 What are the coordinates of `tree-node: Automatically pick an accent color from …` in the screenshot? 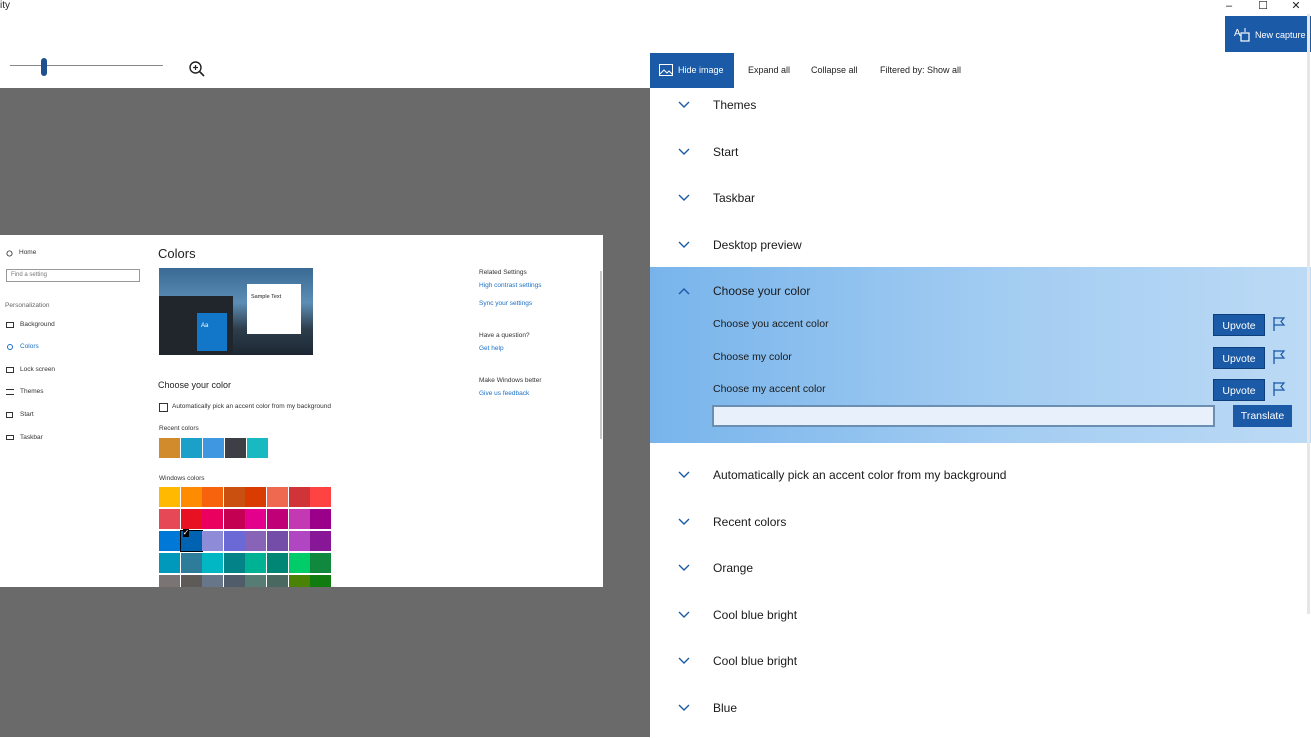 It's located at (980, 482).